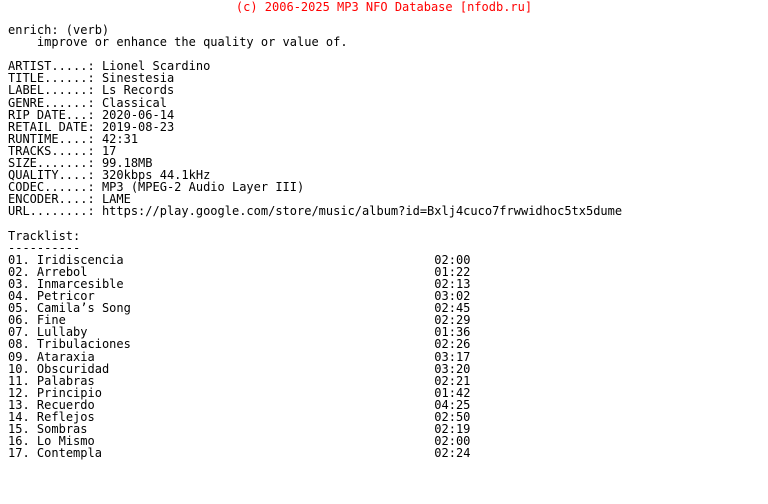 The height and width of the screenshot is (504, 768). What do you see at coordinates (19, 453) in the screenshot?
I see `track-number: 17.` at bounding box center [19, 453].